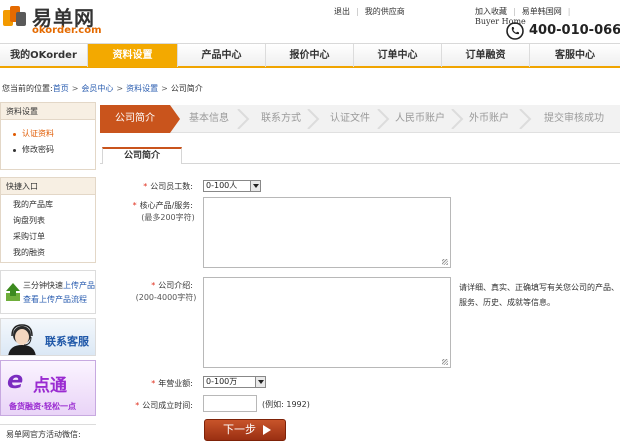 This screenshot has height=445, width=620. What do you see at coordinates (61, 88) in the screenshot?
I see `breadcrumb-home: 首页` at bounding box center [61, 88].